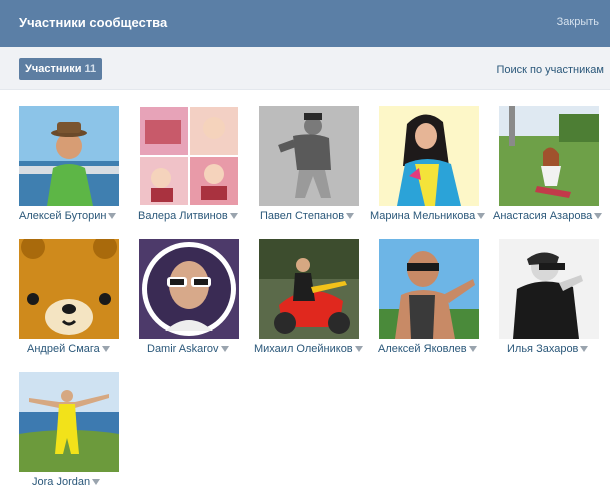 Image resolution: width=610 pixels, height=503 pixels. Describe the element at coordinates (550, 70) in the screenshot. I see `search-members-link: Поиск по участникам` at that location.